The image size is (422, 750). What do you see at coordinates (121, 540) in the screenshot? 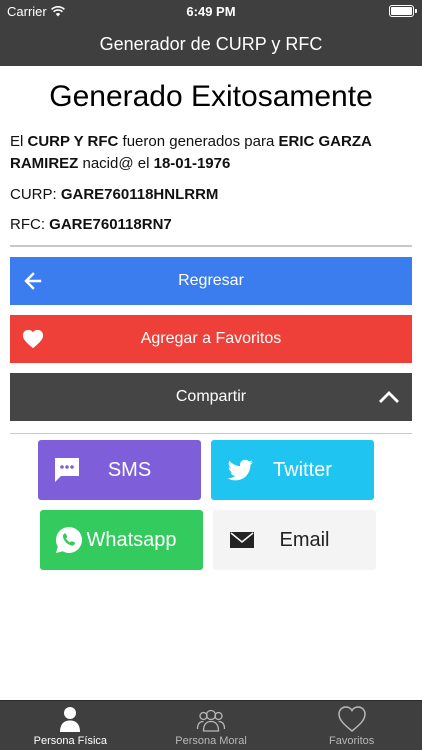
I see `share-whatsapp-button: Whatsapp` at bounding box center [121, 540].